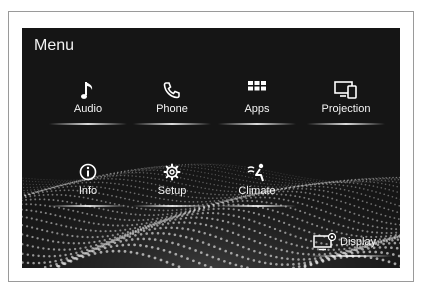  Describe the element at coordinates (351, 256) in the screenshot. I see `display-underline` at that location.